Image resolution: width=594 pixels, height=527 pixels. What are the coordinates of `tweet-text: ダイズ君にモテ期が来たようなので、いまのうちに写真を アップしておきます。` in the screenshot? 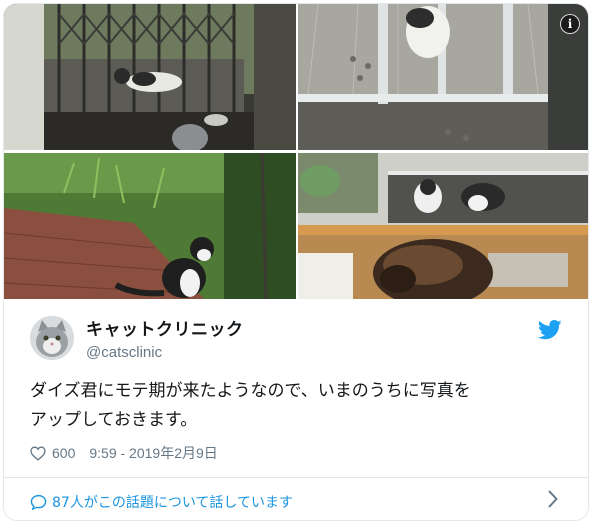 It's located at (250, 405).